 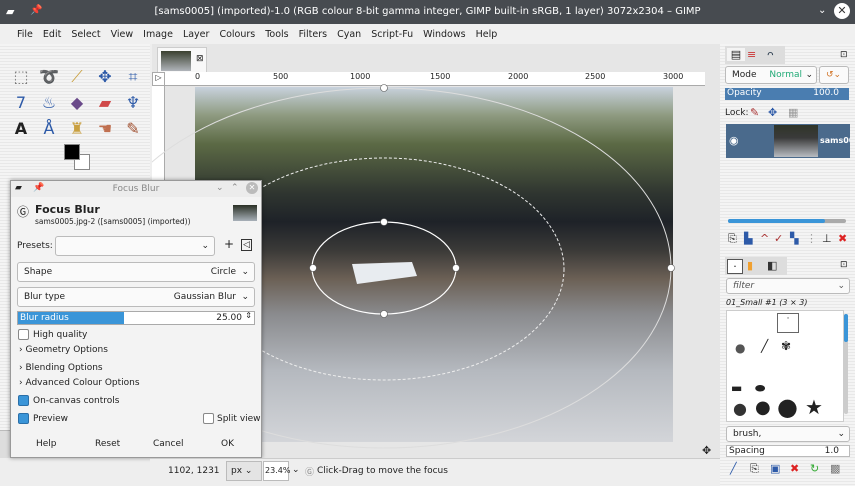 I want to click on transform-icon: 7, so click(x=21, y=103).